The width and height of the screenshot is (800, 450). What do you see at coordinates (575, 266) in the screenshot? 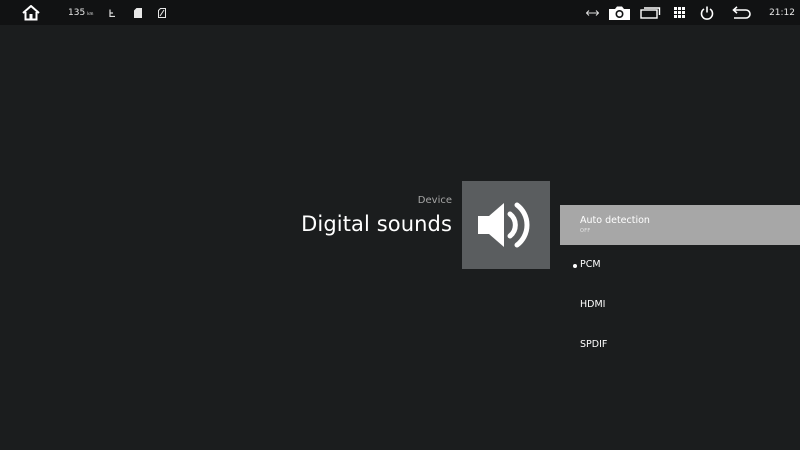
I see `selected-bullet-icon` at bounding box center [575, 266].